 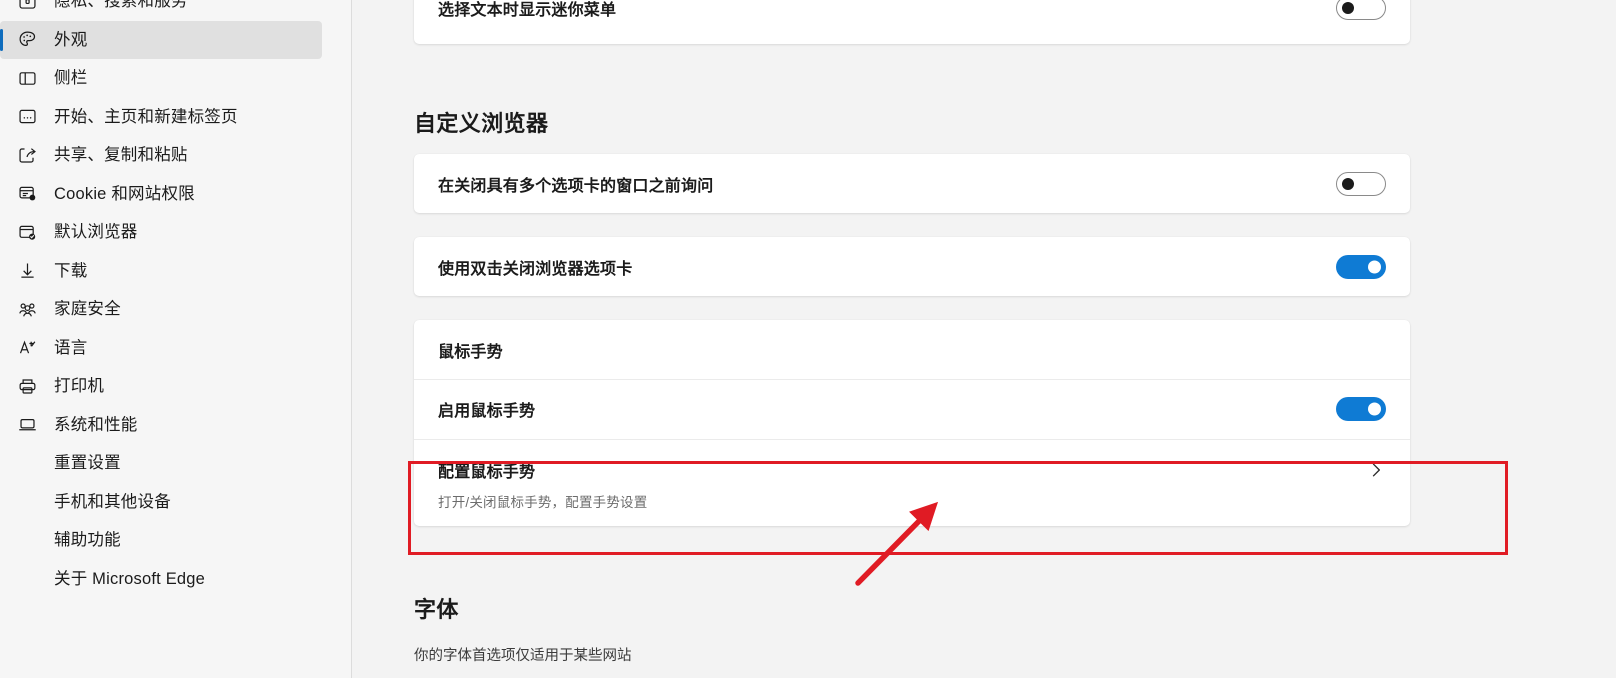 What do you see at coordinates (487, 472) in the screenshot?
I see `configure-gestures-title: 配置鼠标手势` at bounding box center [487, 472].